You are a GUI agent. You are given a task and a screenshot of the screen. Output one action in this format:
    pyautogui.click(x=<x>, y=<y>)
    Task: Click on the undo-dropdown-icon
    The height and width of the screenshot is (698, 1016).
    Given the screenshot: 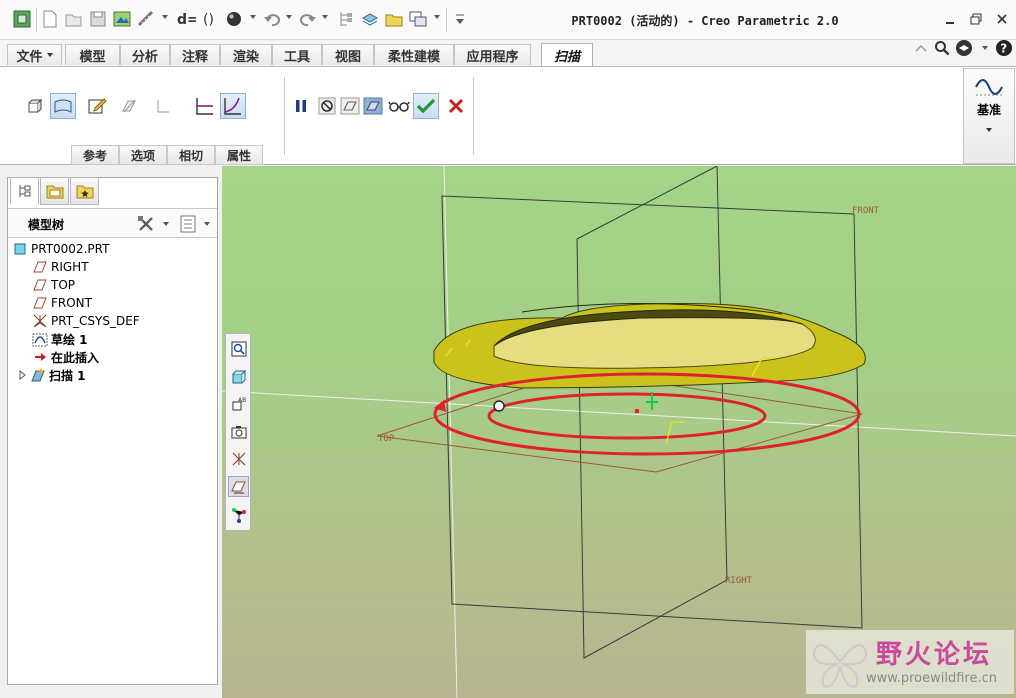 What is the action you would take?
    pyautogui.click(x=289, y=17)
    